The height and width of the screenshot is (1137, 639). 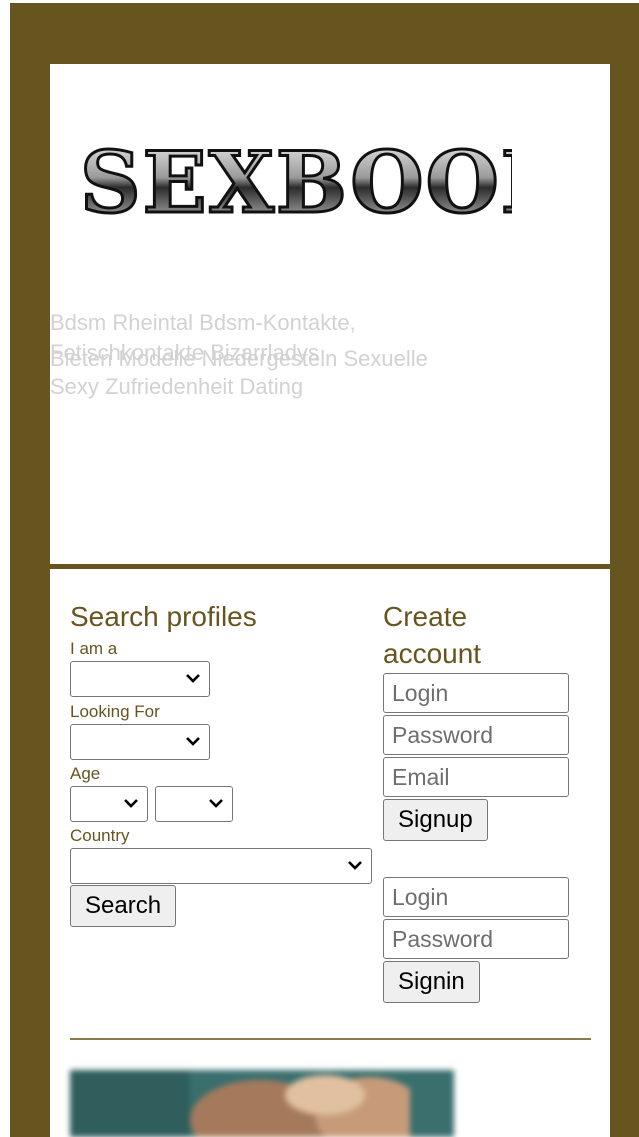 I want to click on signup-login-input, so click(x=476, y=693).